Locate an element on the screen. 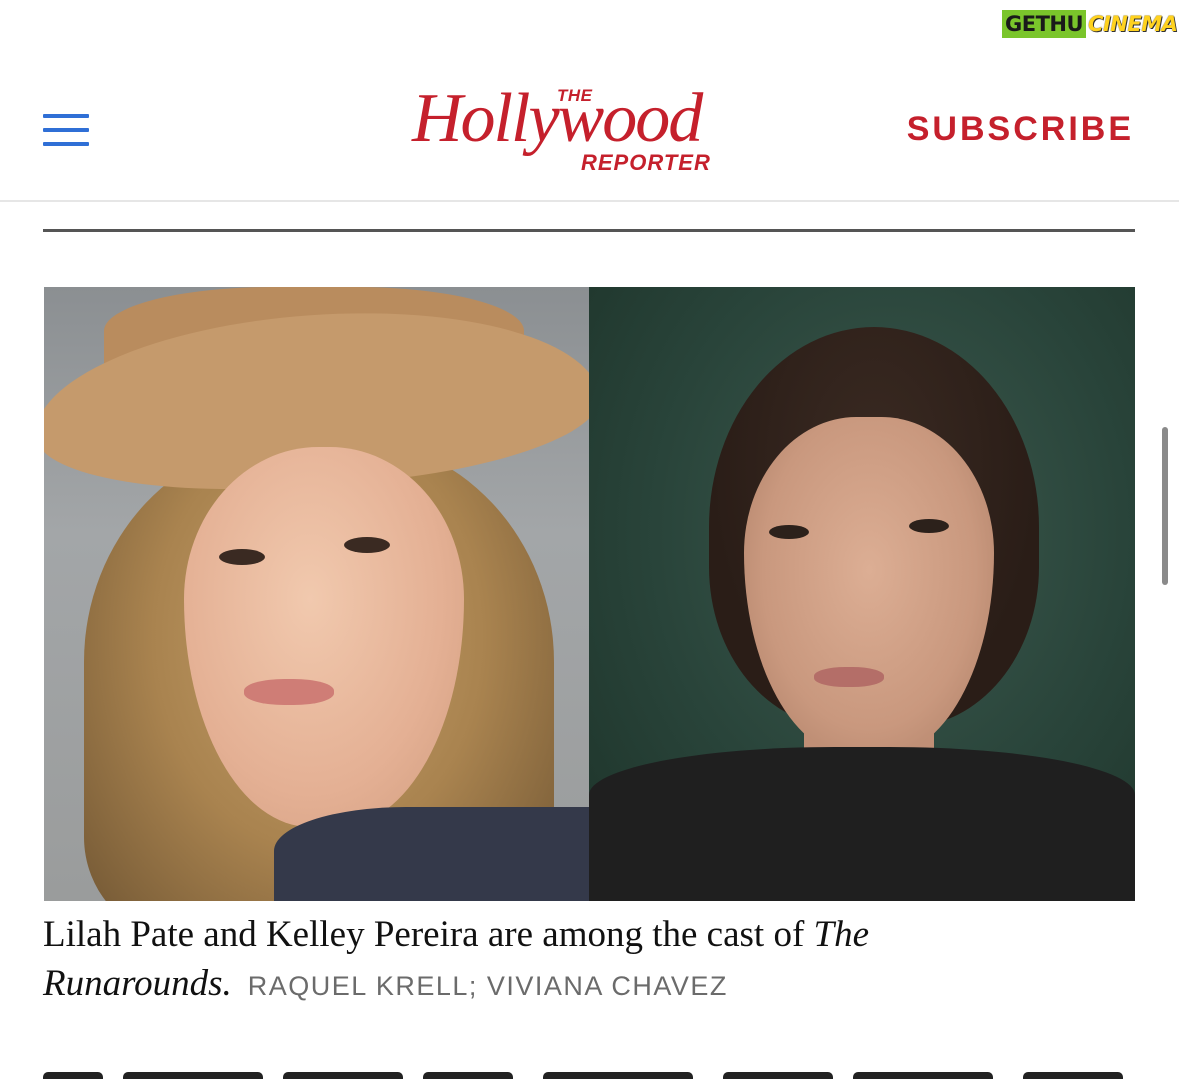 This screenshot has width=1179, height=1079. logo-reporter-text: REPORTER is located at coordinates (646, 162).